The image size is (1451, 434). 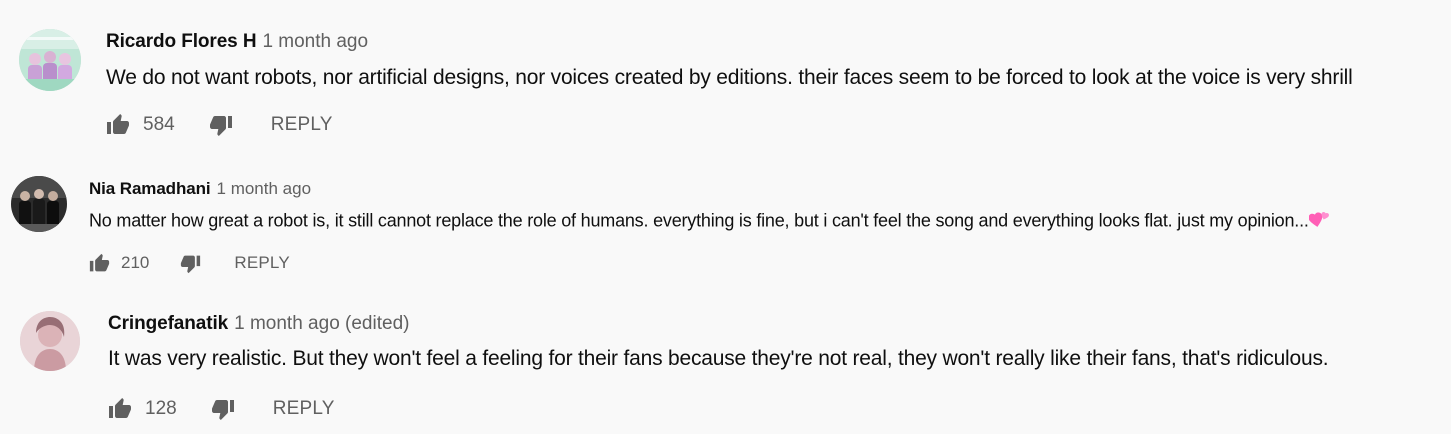 I want to click on comment-action-toolbar: 210 REPLY, so click(x=189, y=263).